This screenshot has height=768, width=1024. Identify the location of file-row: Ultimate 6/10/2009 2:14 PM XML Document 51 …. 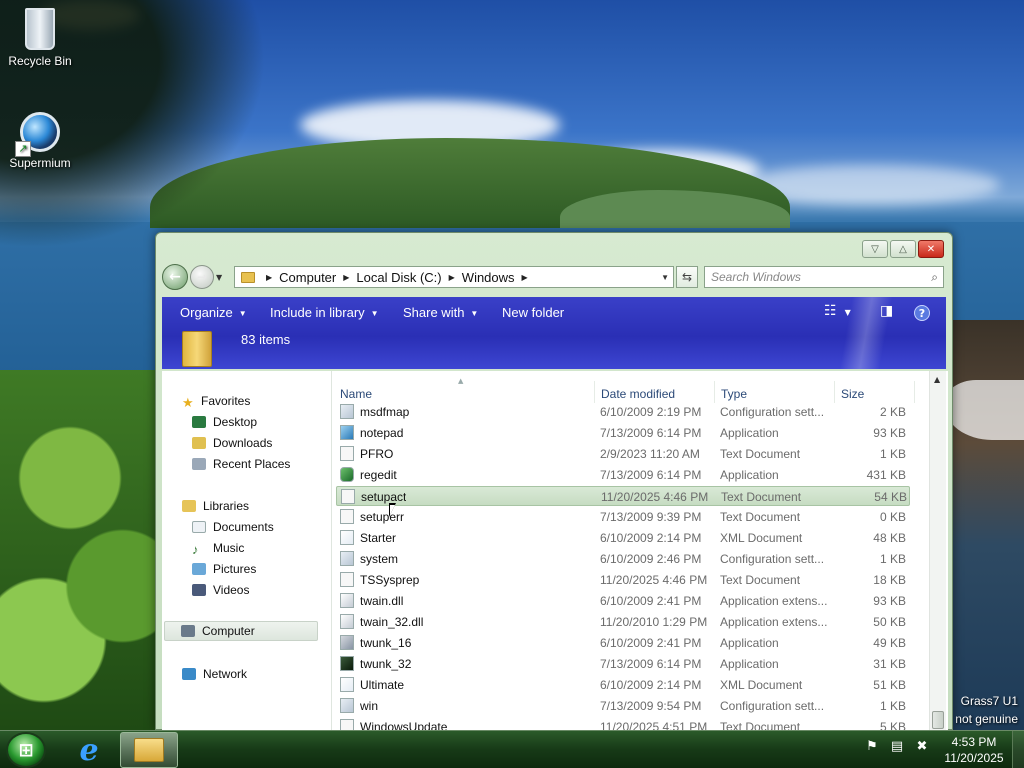
(623, 685).